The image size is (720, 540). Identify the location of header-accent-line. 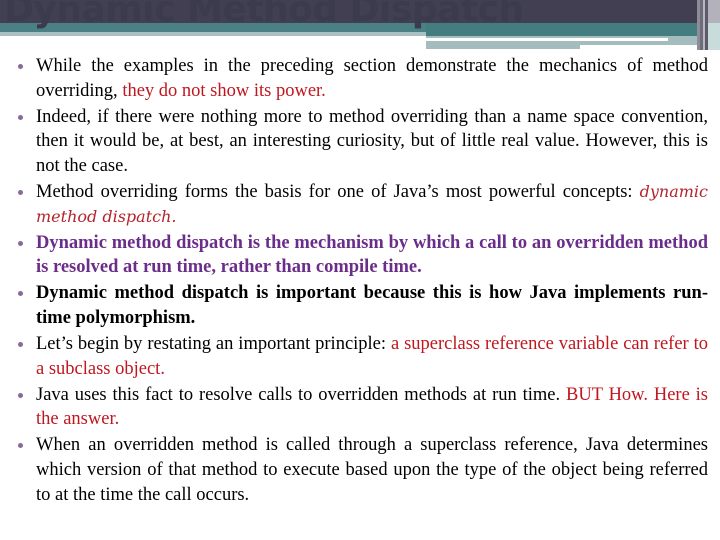
(547, 39).